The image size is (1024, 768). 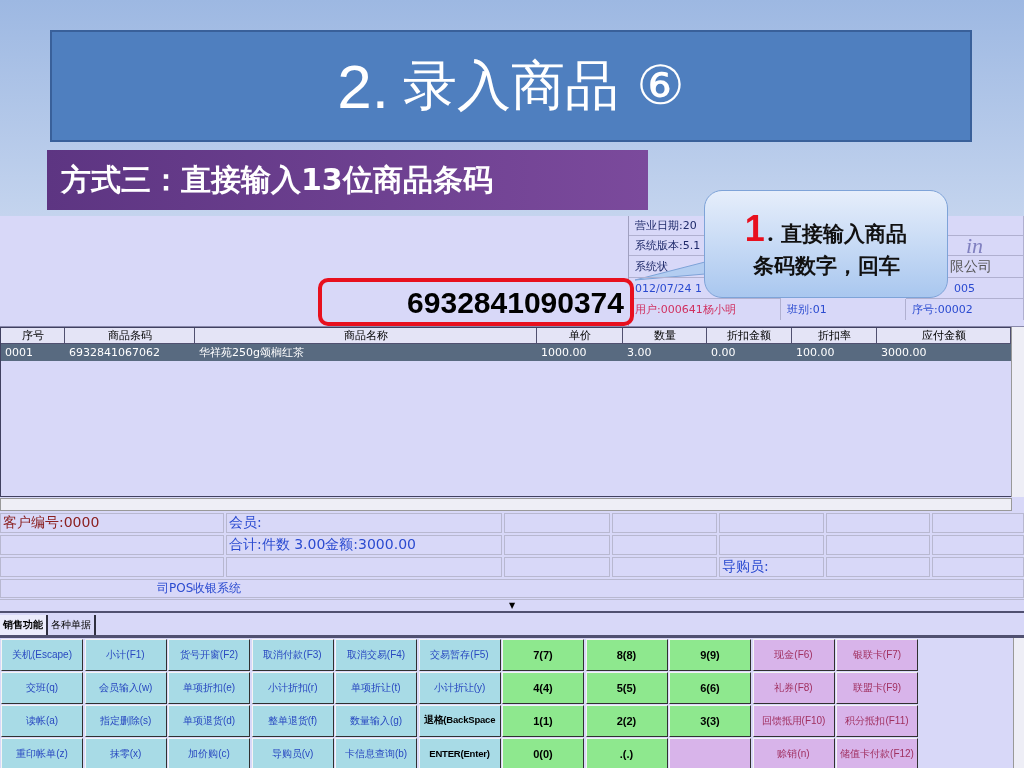 I want to click on number-key: 0(0), so click(x=543, y=753).